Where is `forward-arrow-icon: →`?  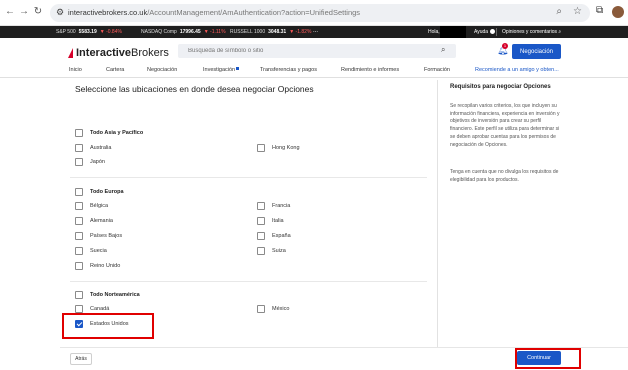
forward-arrow-icon: → is located at coordinates (24, 11).